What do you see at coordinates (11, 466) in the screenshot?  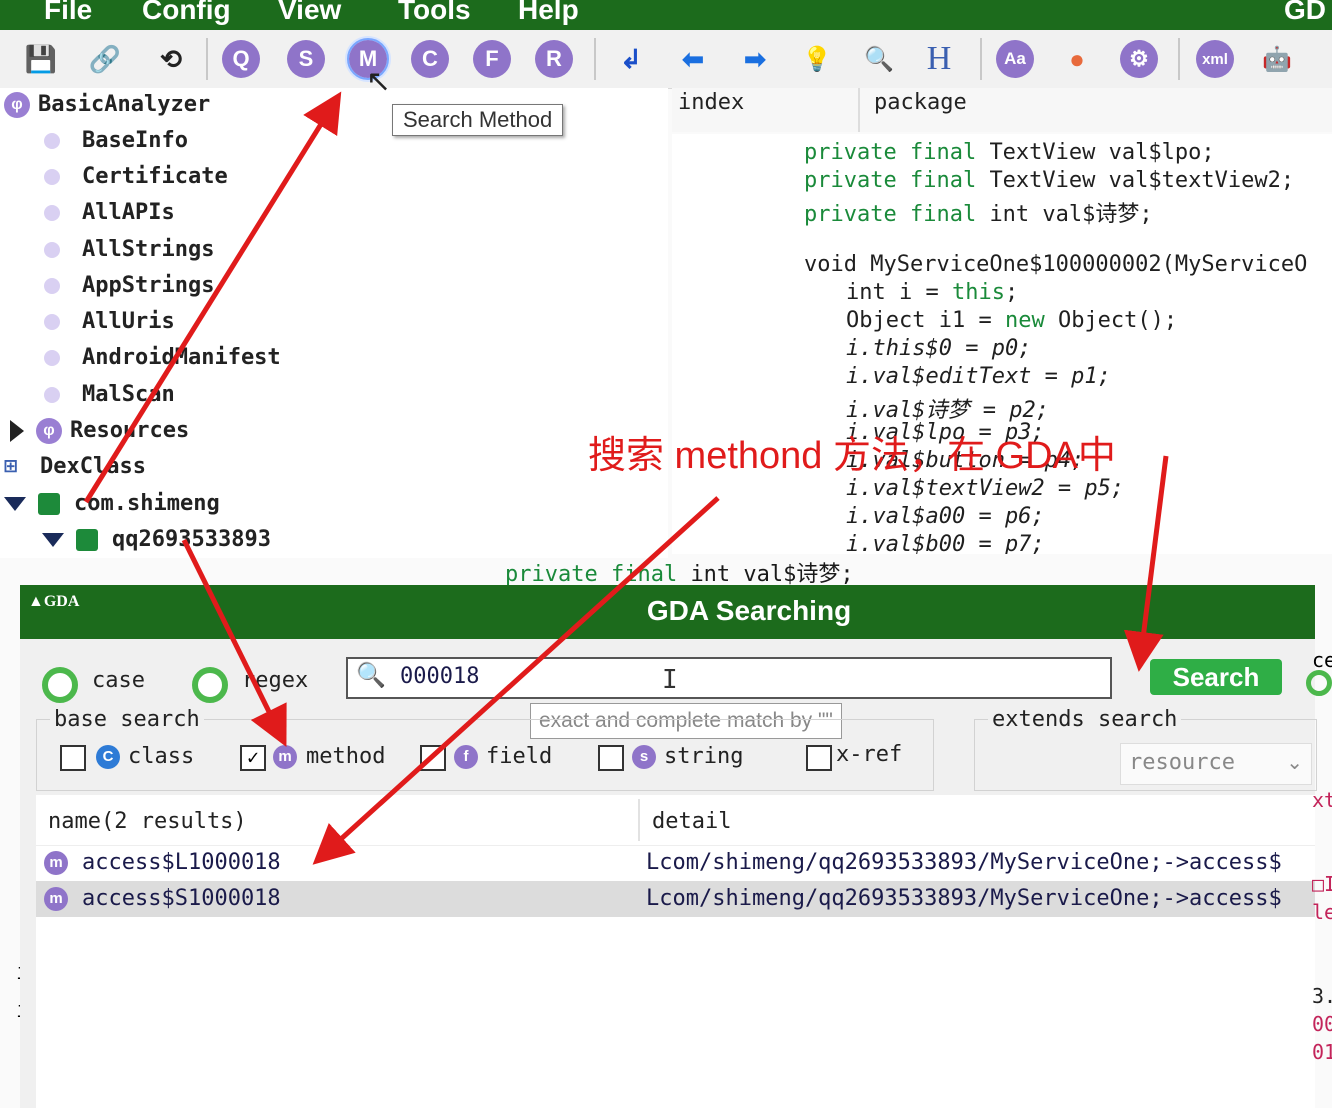 I see `hierarchy-icon: ⊞` at bounding box center [11, 466].